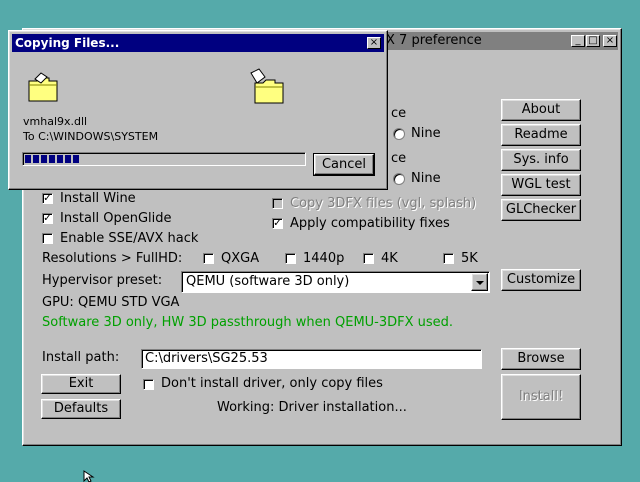  I want to click on install-wine-label: Install Wine, so click(98, 198).